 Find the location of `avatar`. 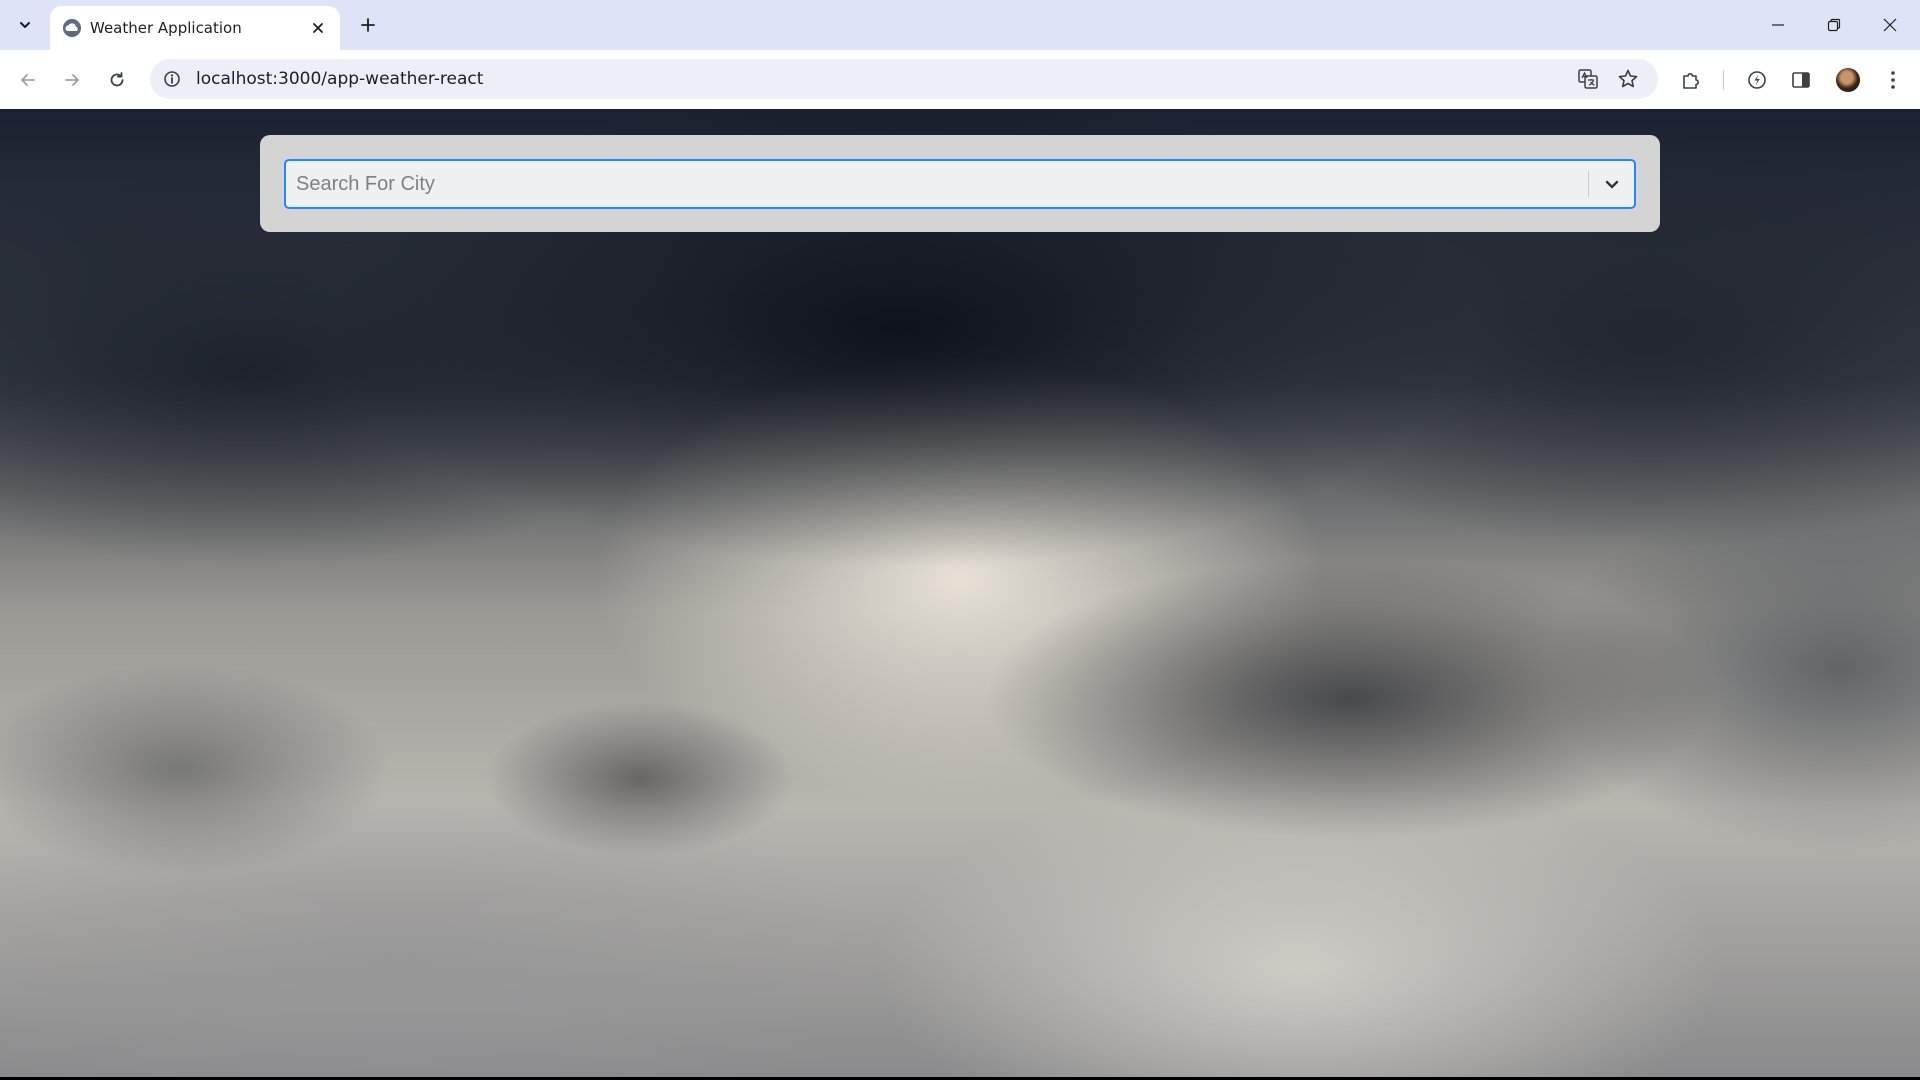

avatar is located at coordinates (1848, 80).